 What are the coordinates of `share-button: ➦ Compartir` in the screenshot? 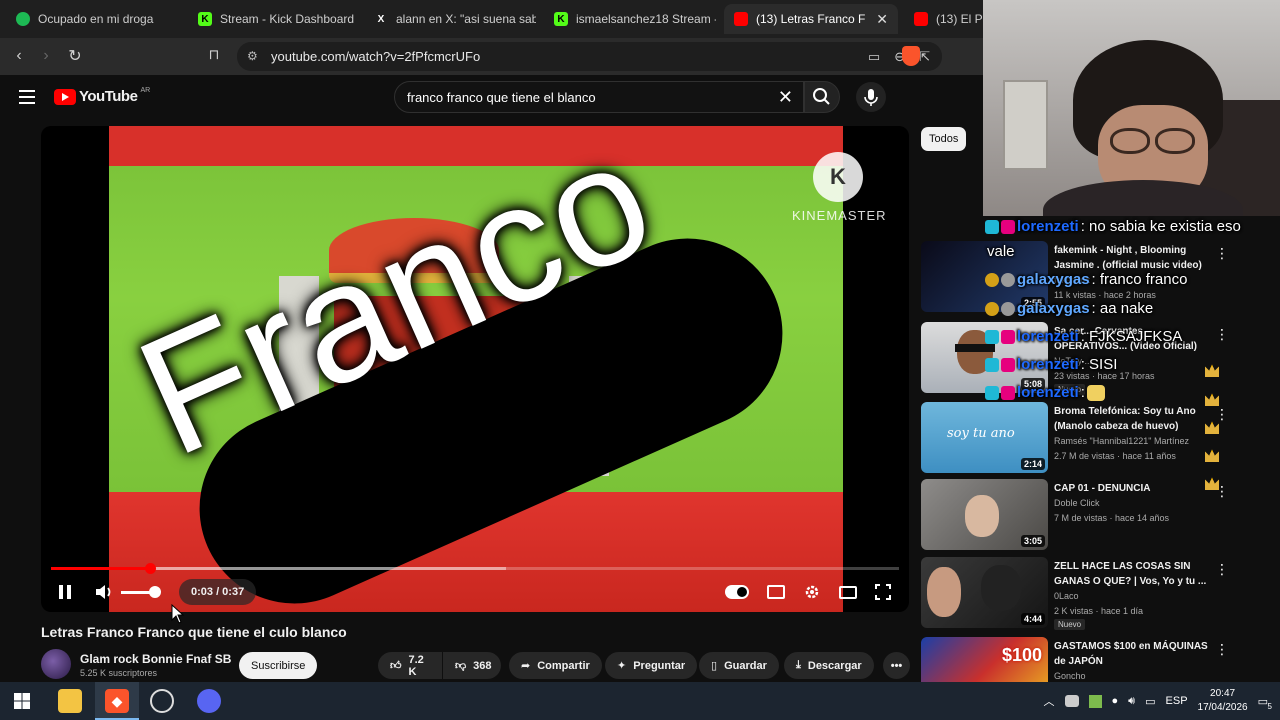 It's located at (555, 665).